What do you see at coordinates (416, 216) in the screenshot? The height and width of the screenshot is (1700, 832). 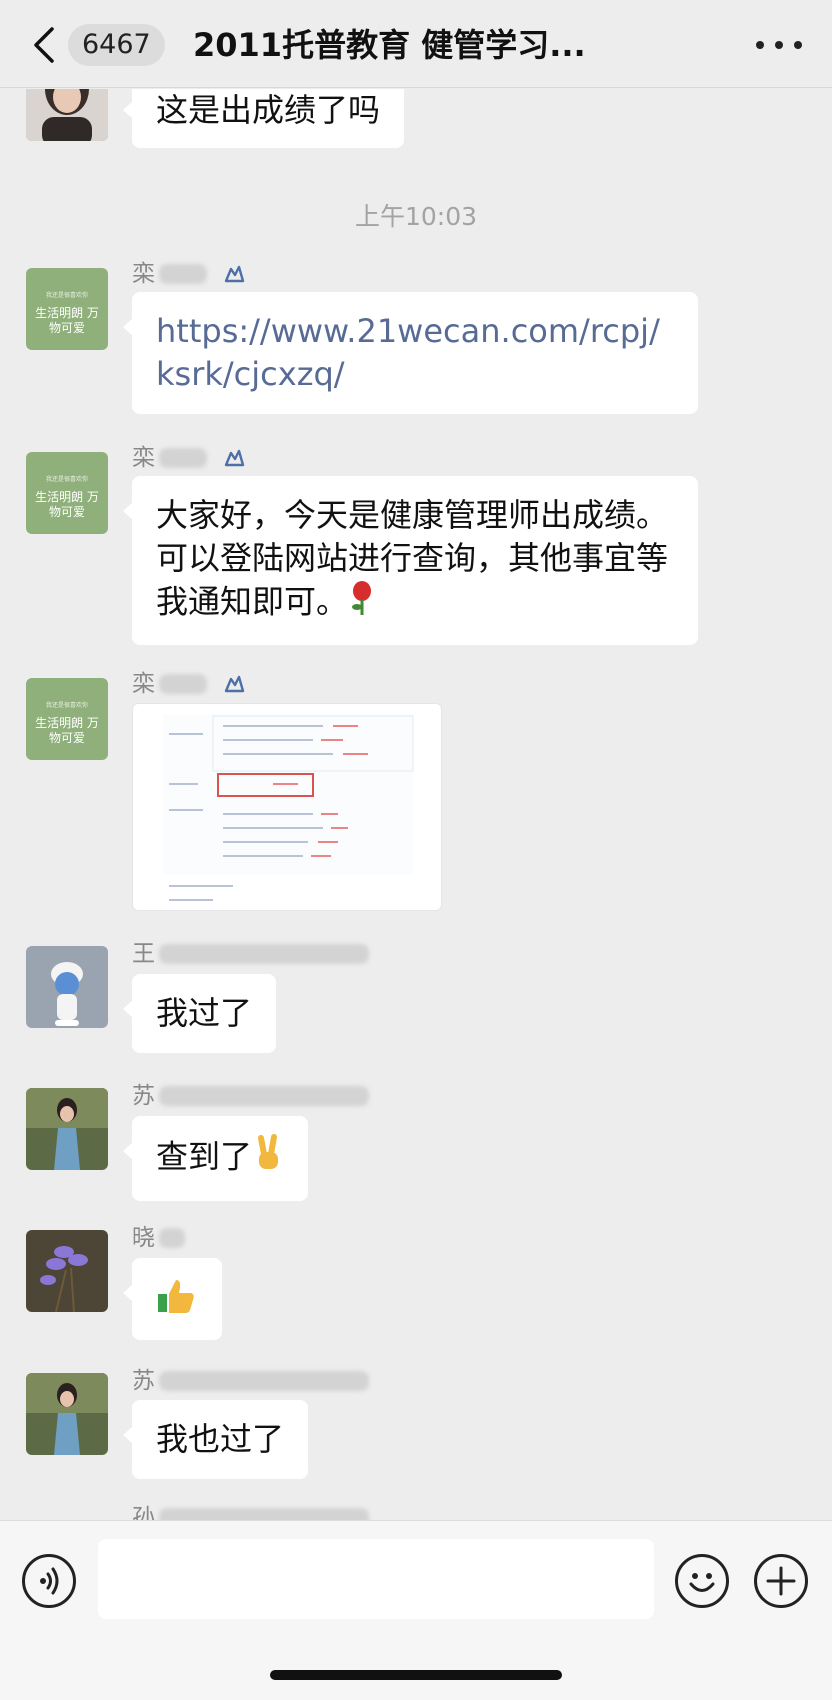 I see `timestamp: 上午10:03` at bounding box center [416, 216].